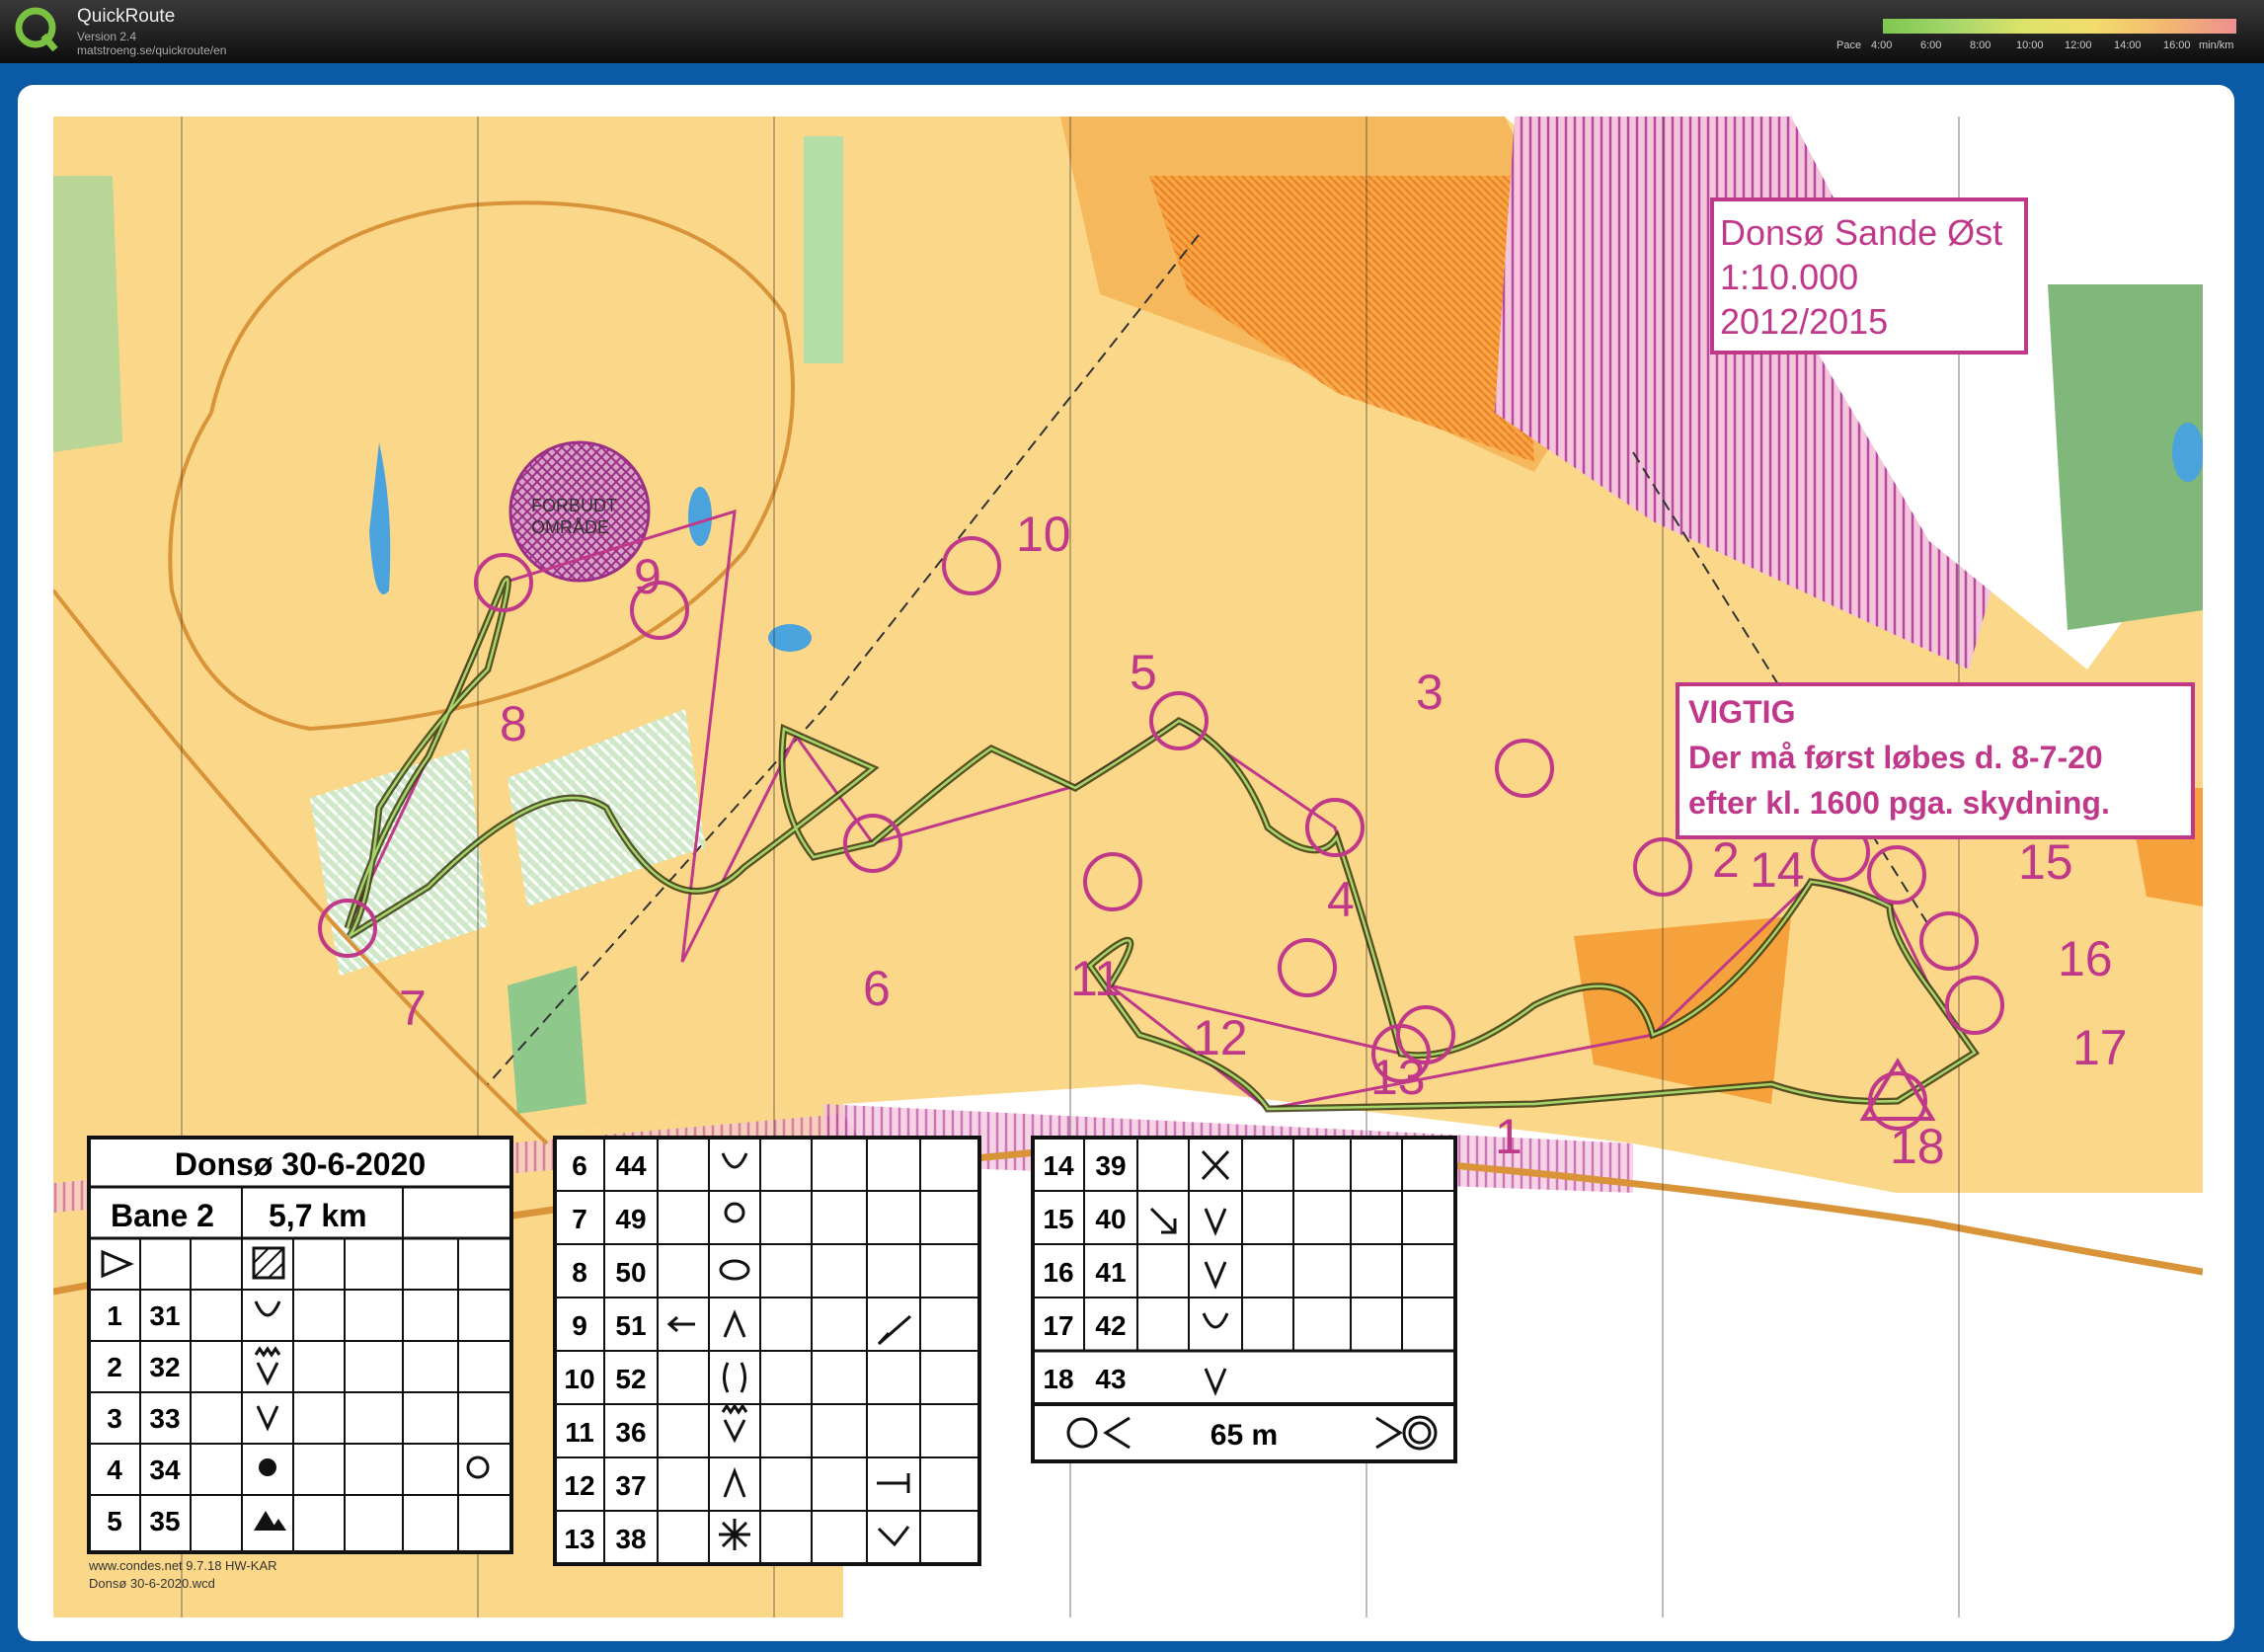 The width and height of the screenshot is (2264, 1652). I want to click on control-number: 5, so click(115, 1521).